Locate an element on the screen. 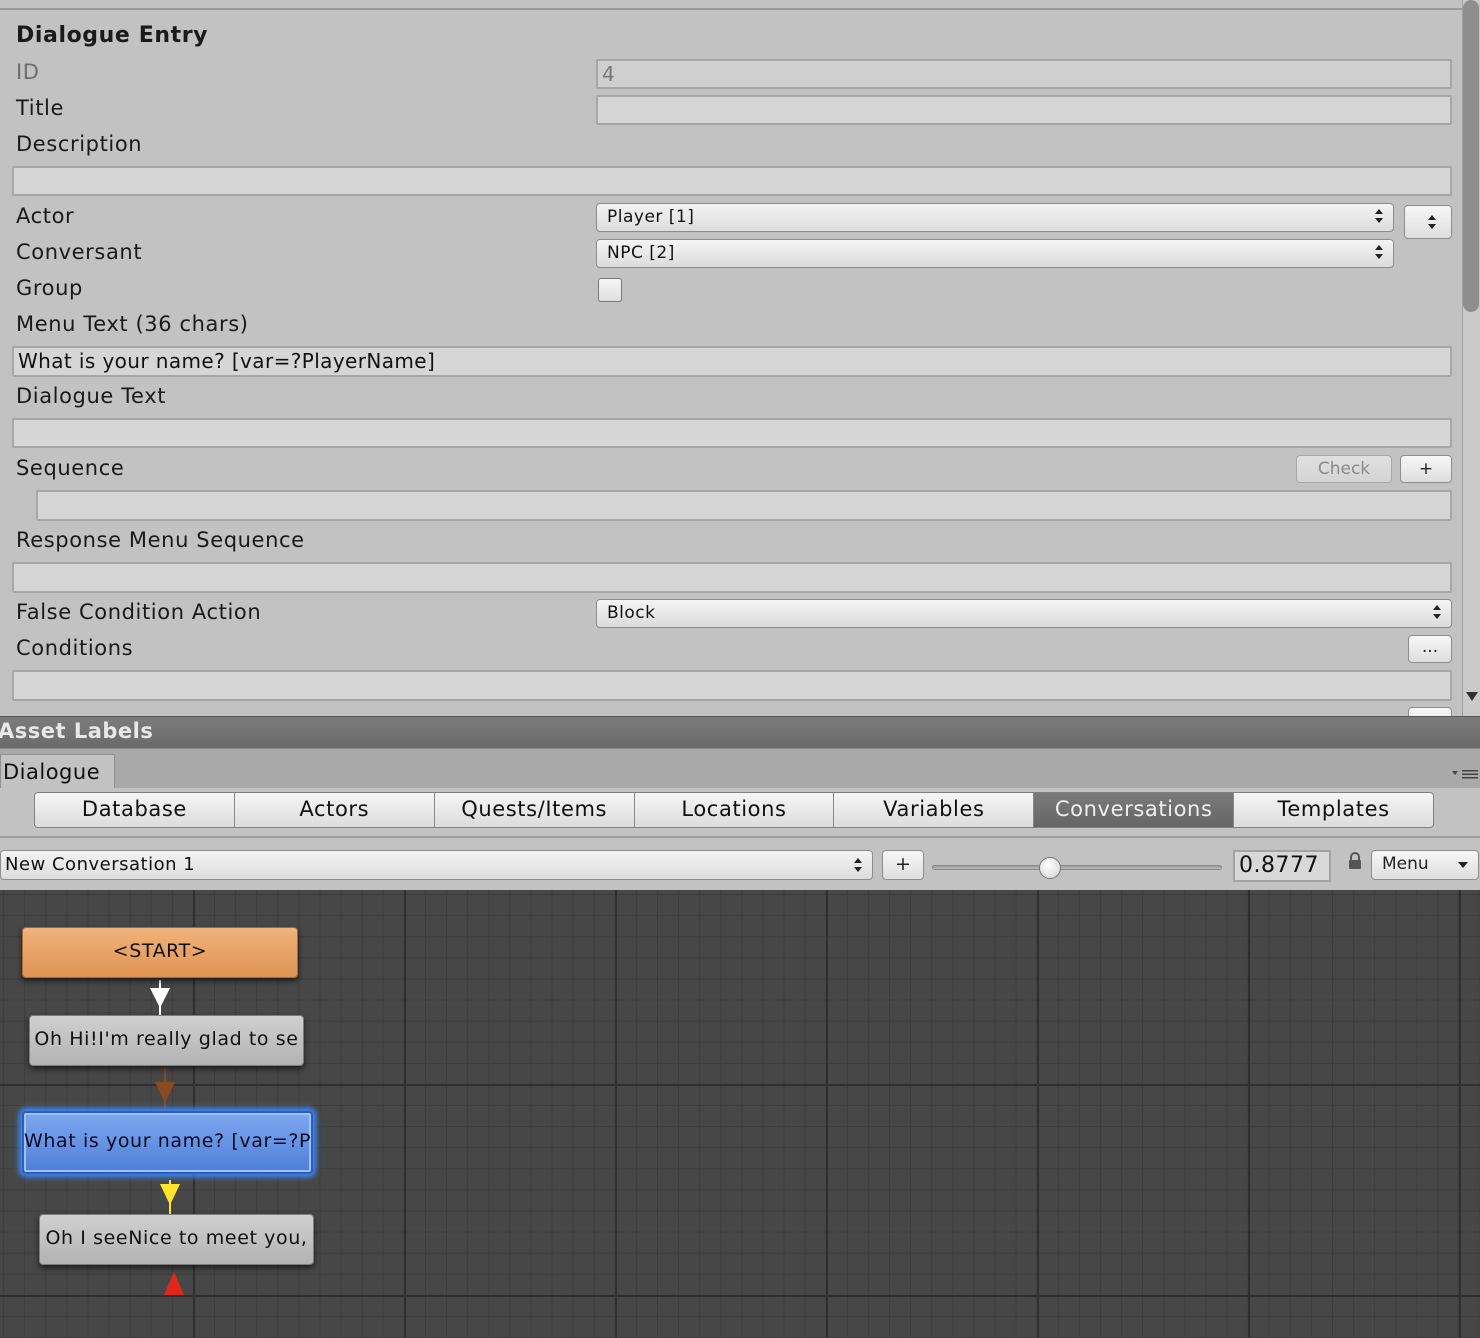 Image resolution: width=1480 pixels, height=1338 pixels. zoom-slider-track is located at coordinates (1077, 867).